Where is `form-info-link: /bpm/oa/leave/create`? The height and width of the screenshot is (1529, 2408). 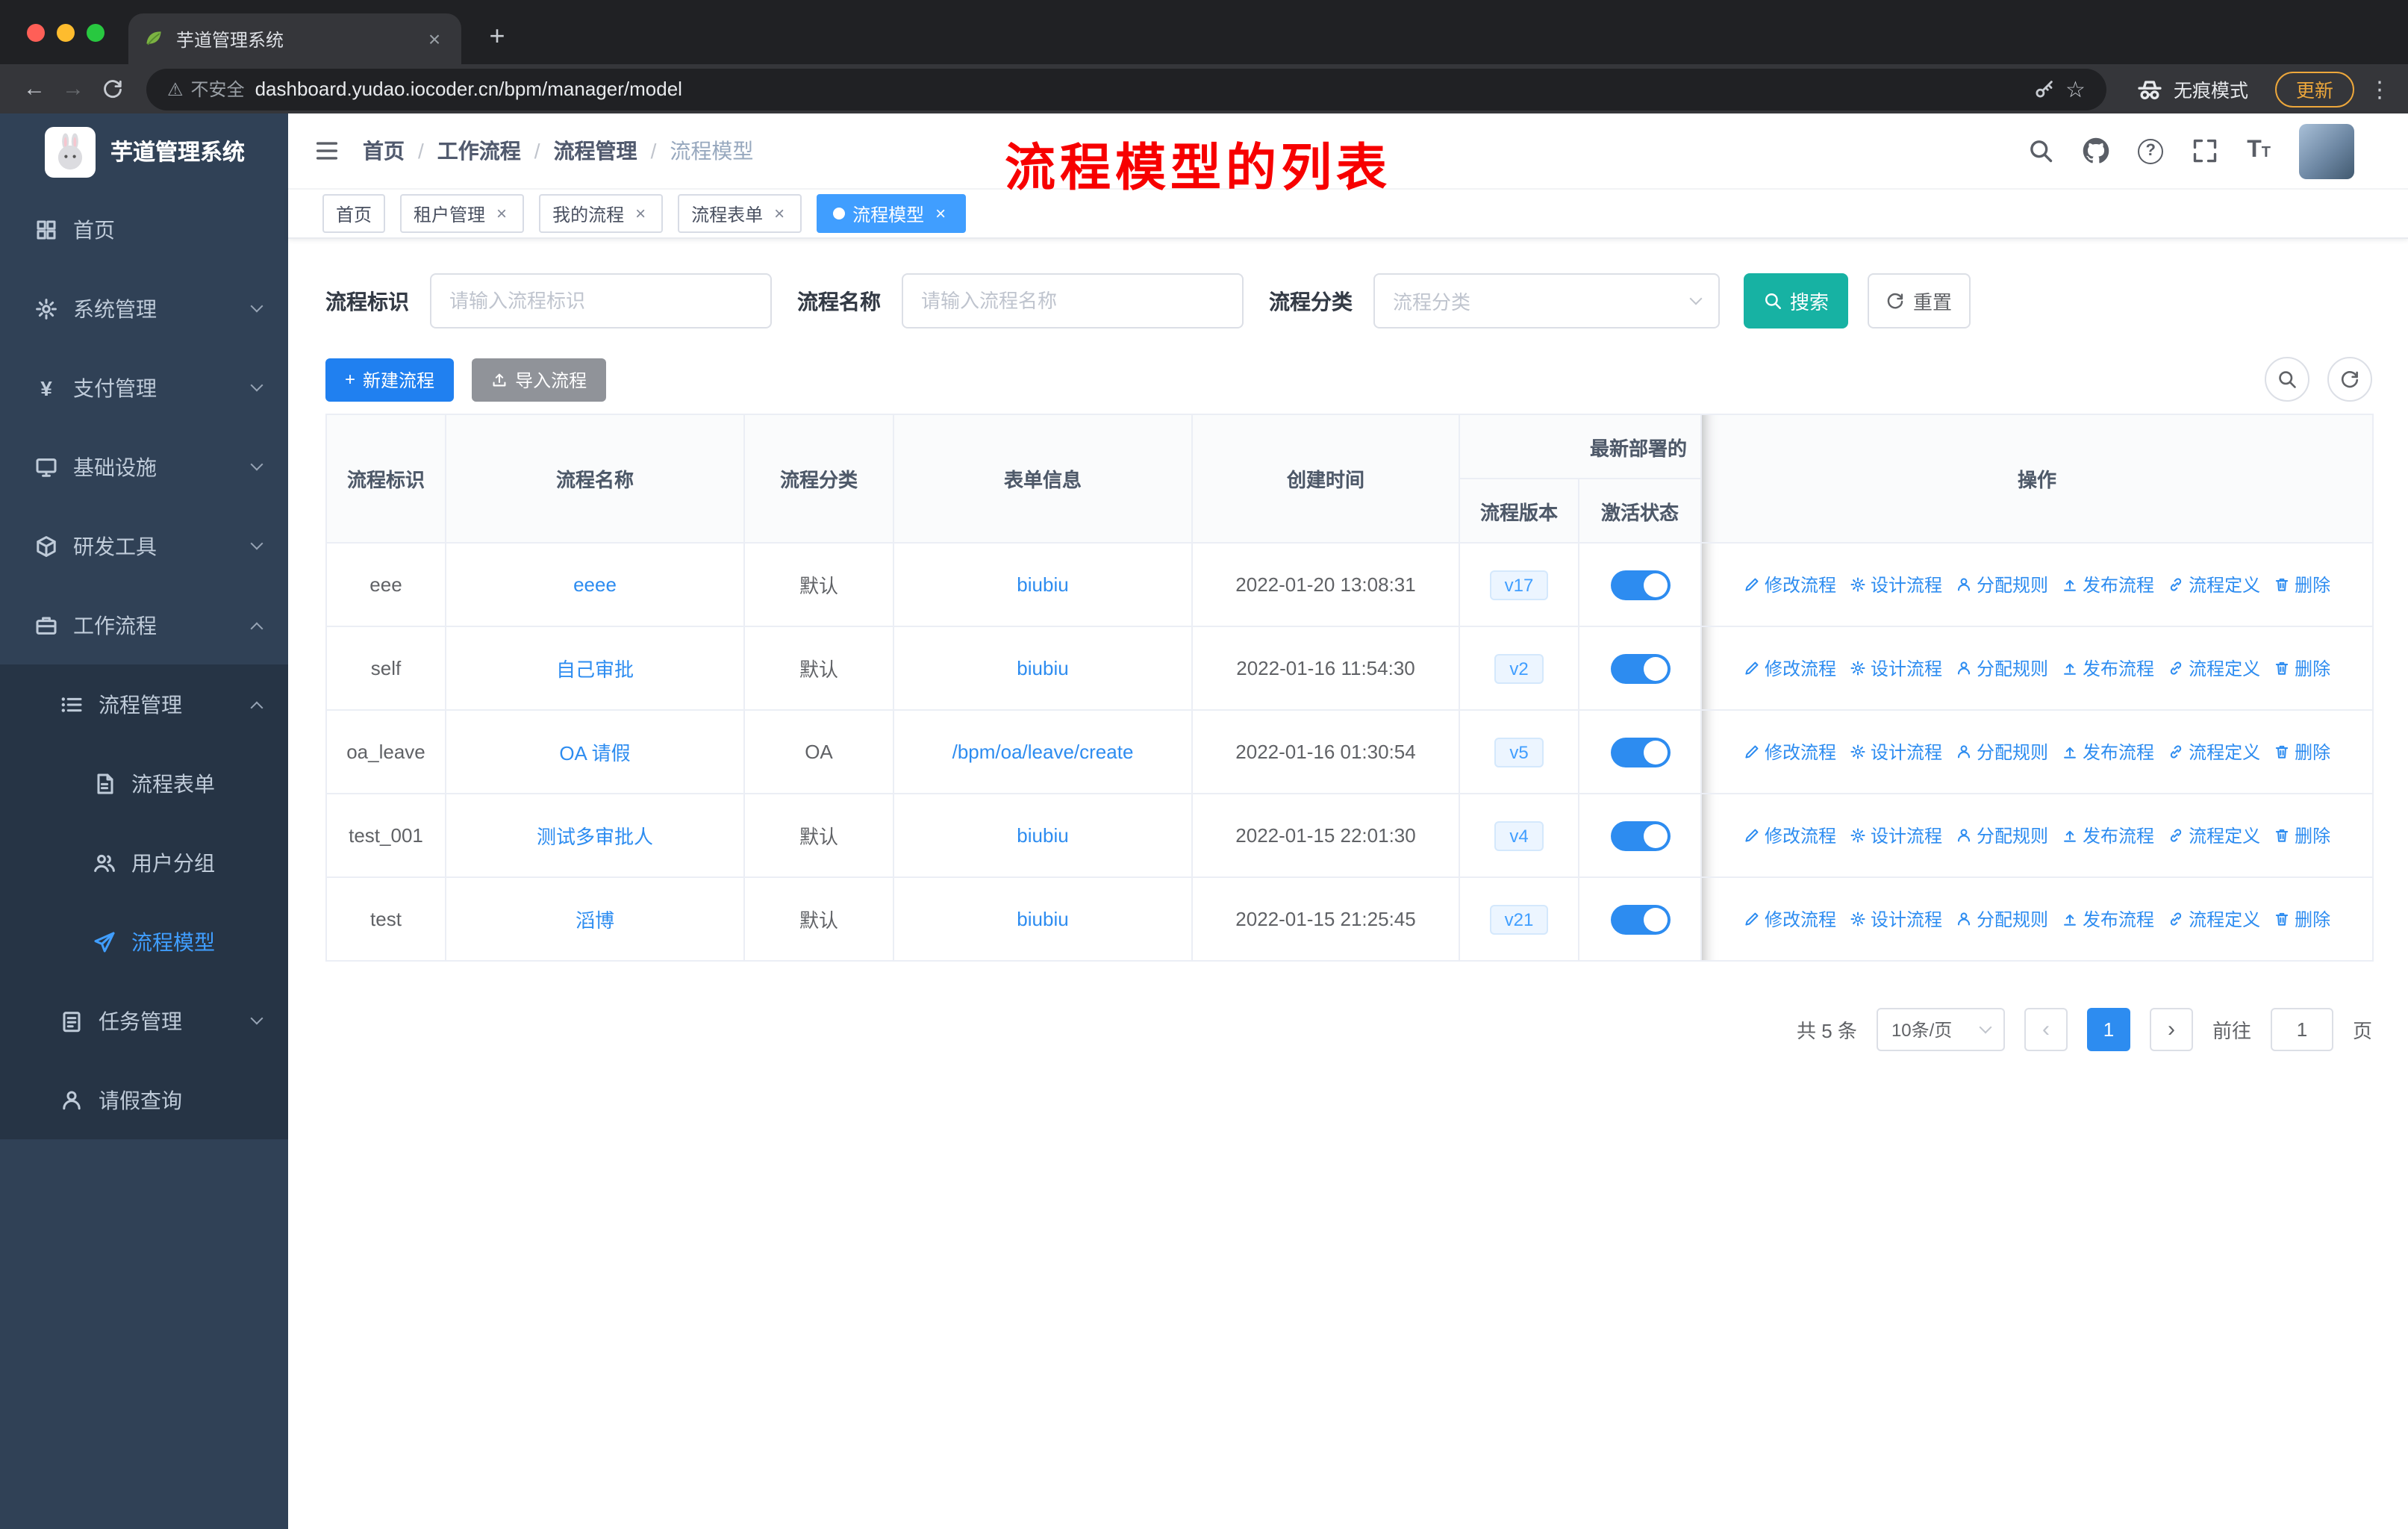 form-info-link: /bpm/oa/leave/create is located at coordinates (1043, 752).